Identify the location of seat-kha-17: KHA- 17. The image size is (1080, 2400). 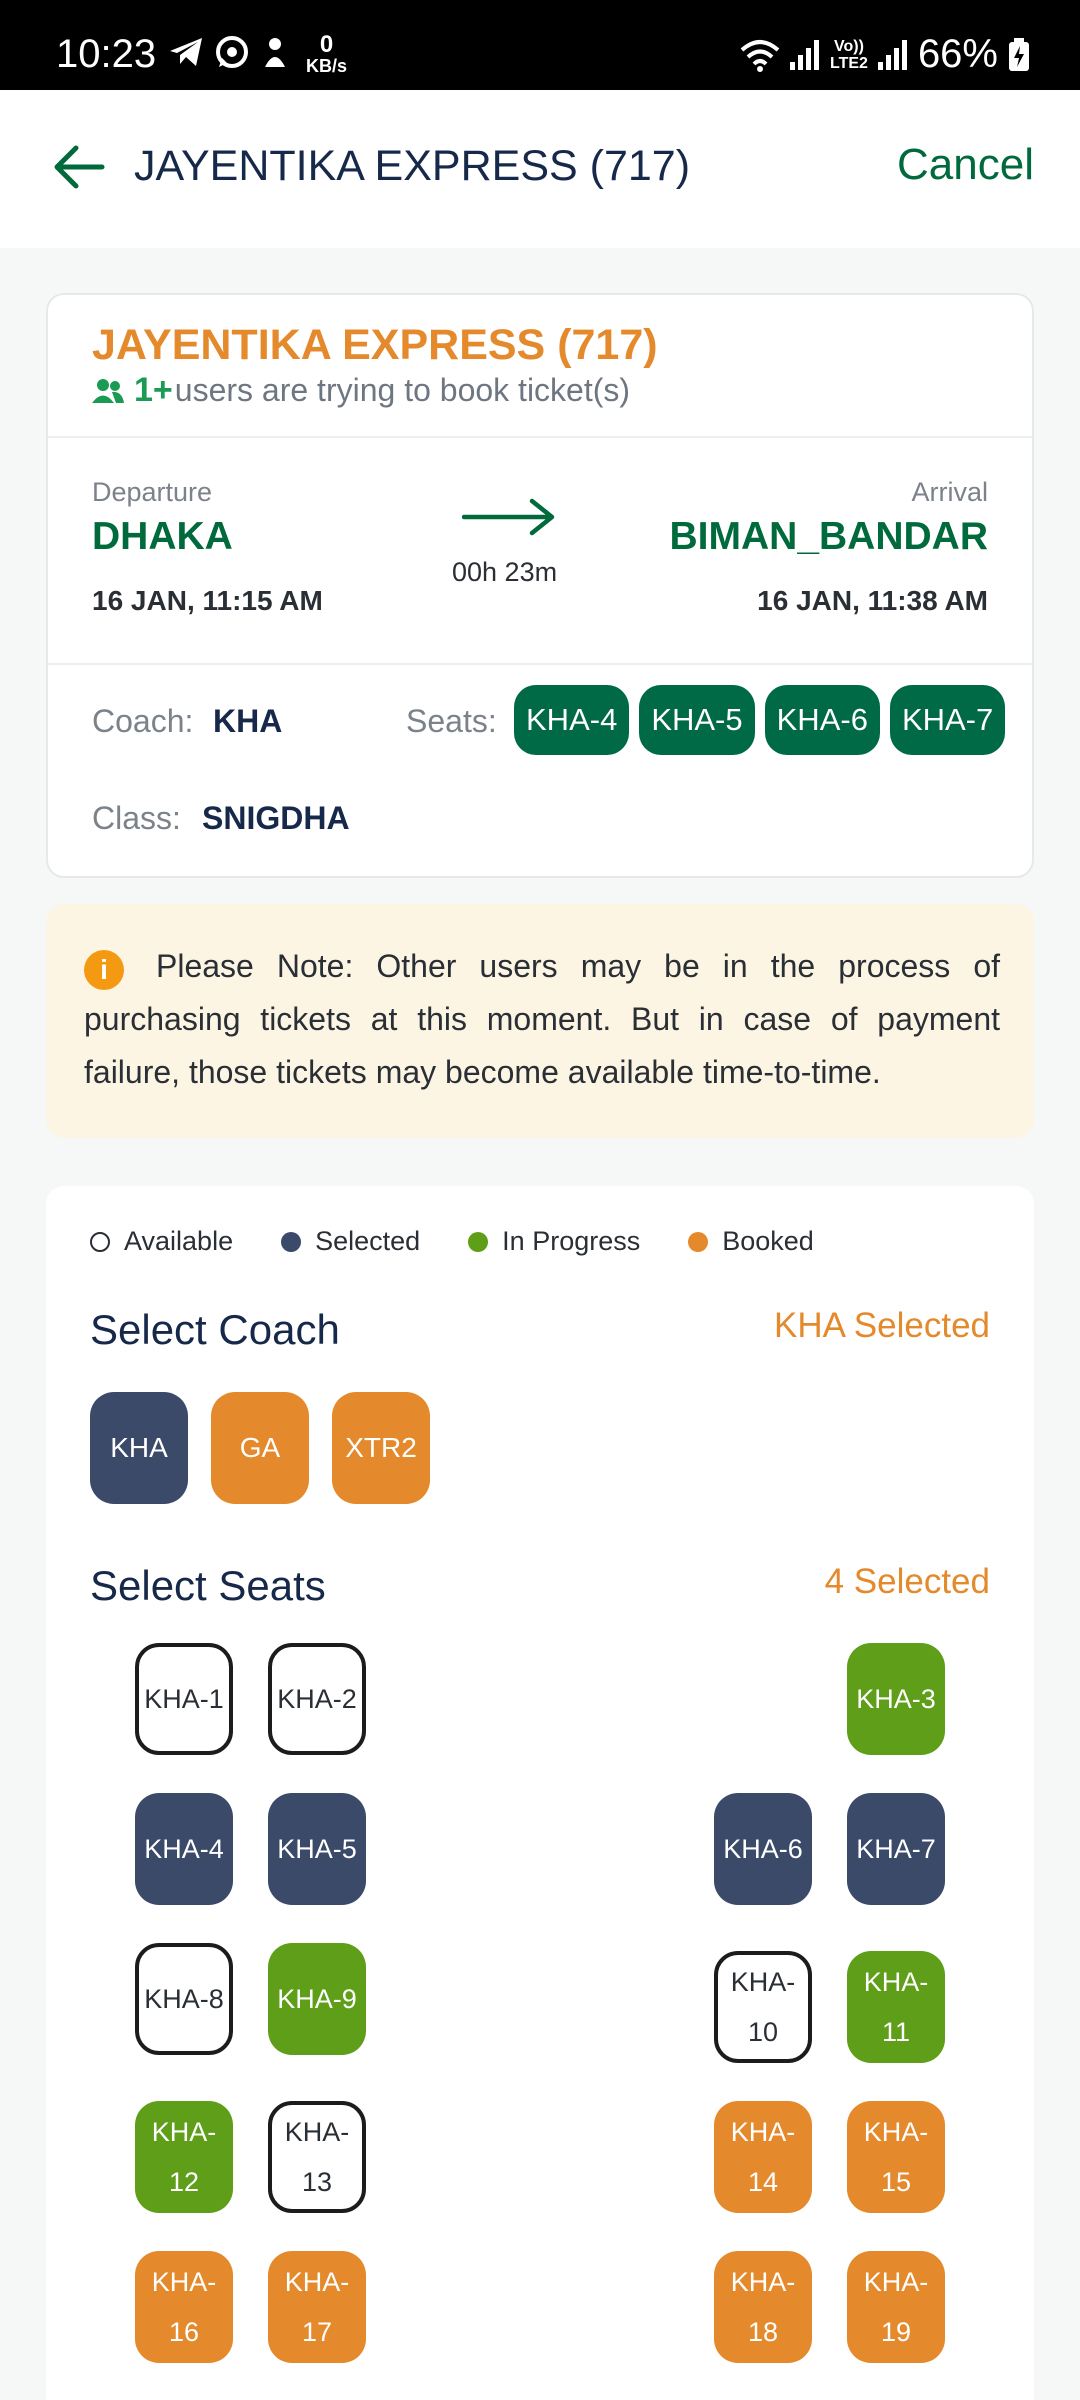
(317, 2307).